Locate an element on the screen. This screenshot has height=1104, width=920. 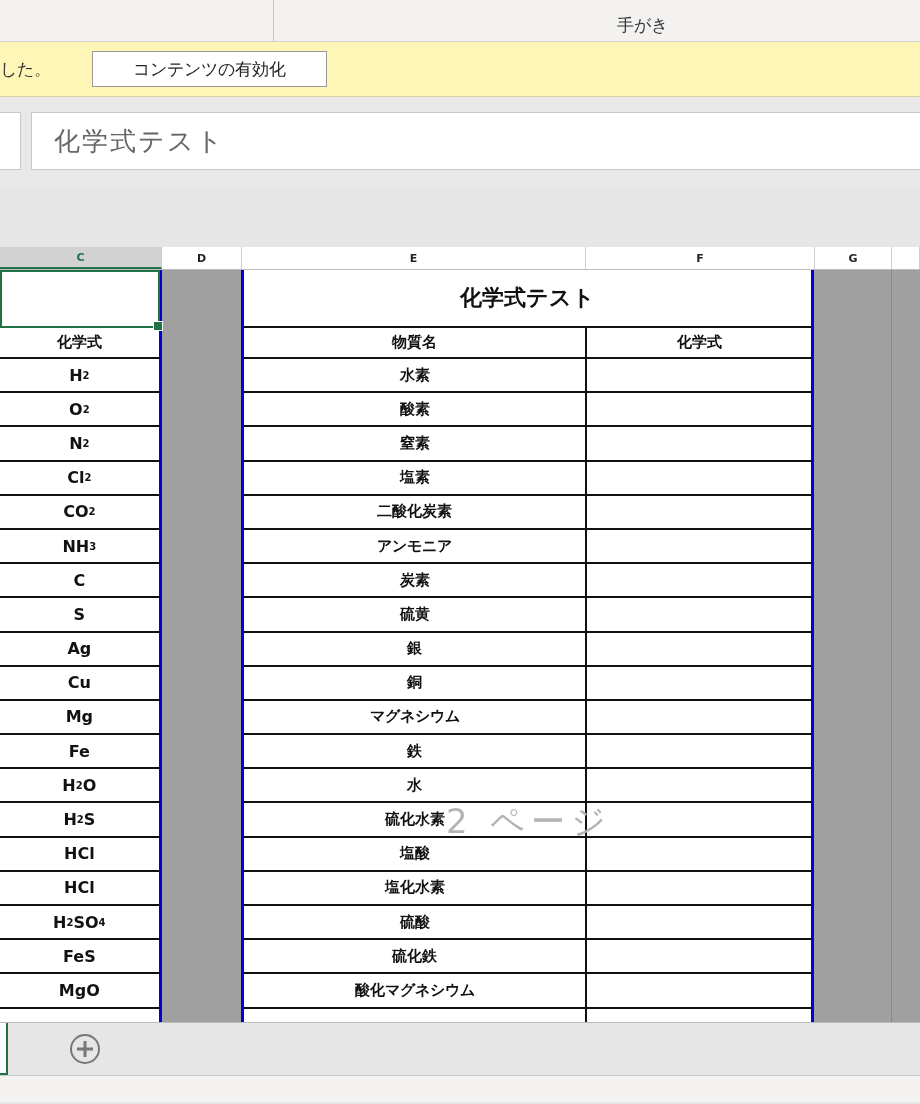
active-cell is located at coordinates (80, 299).